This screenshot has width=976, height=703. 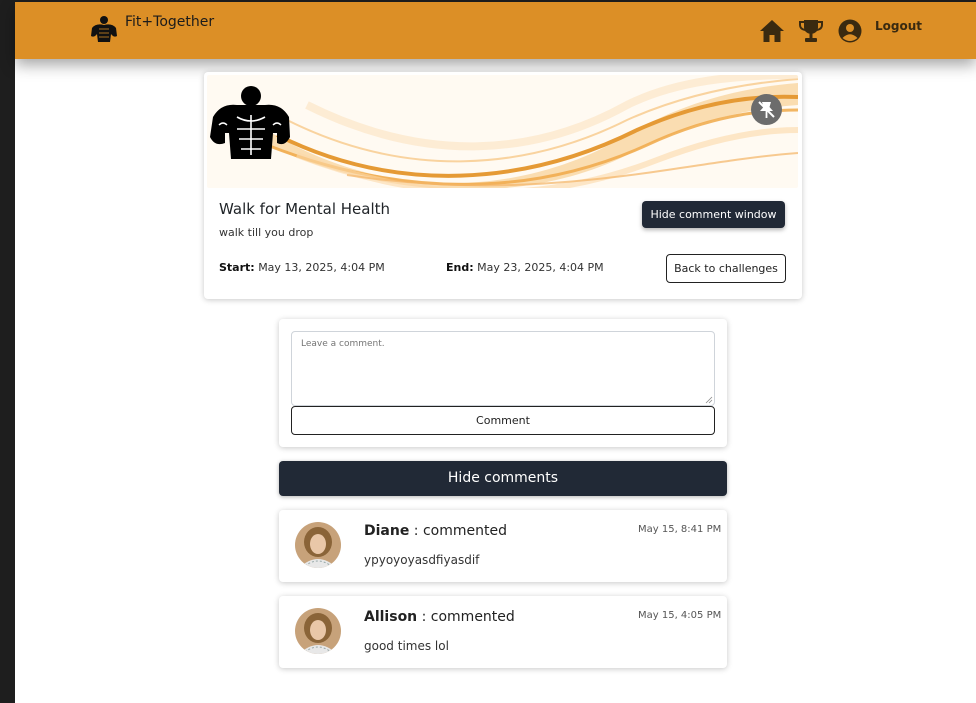 I want to click on start-value: May 13, 2025, 4:04 PM, so click(x=321, y=267).